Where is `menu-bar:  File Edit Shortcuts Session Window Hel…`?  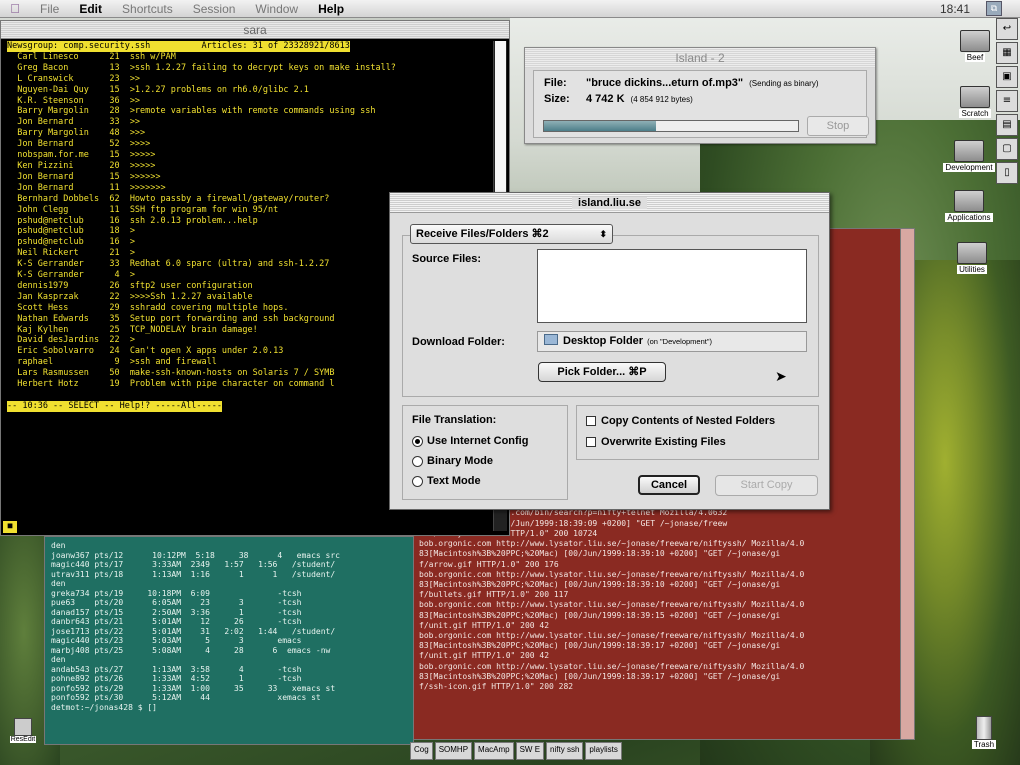 menu-bar:  File Edit Shortcuts Session Window Hel… is located at coordinates (510, 9).